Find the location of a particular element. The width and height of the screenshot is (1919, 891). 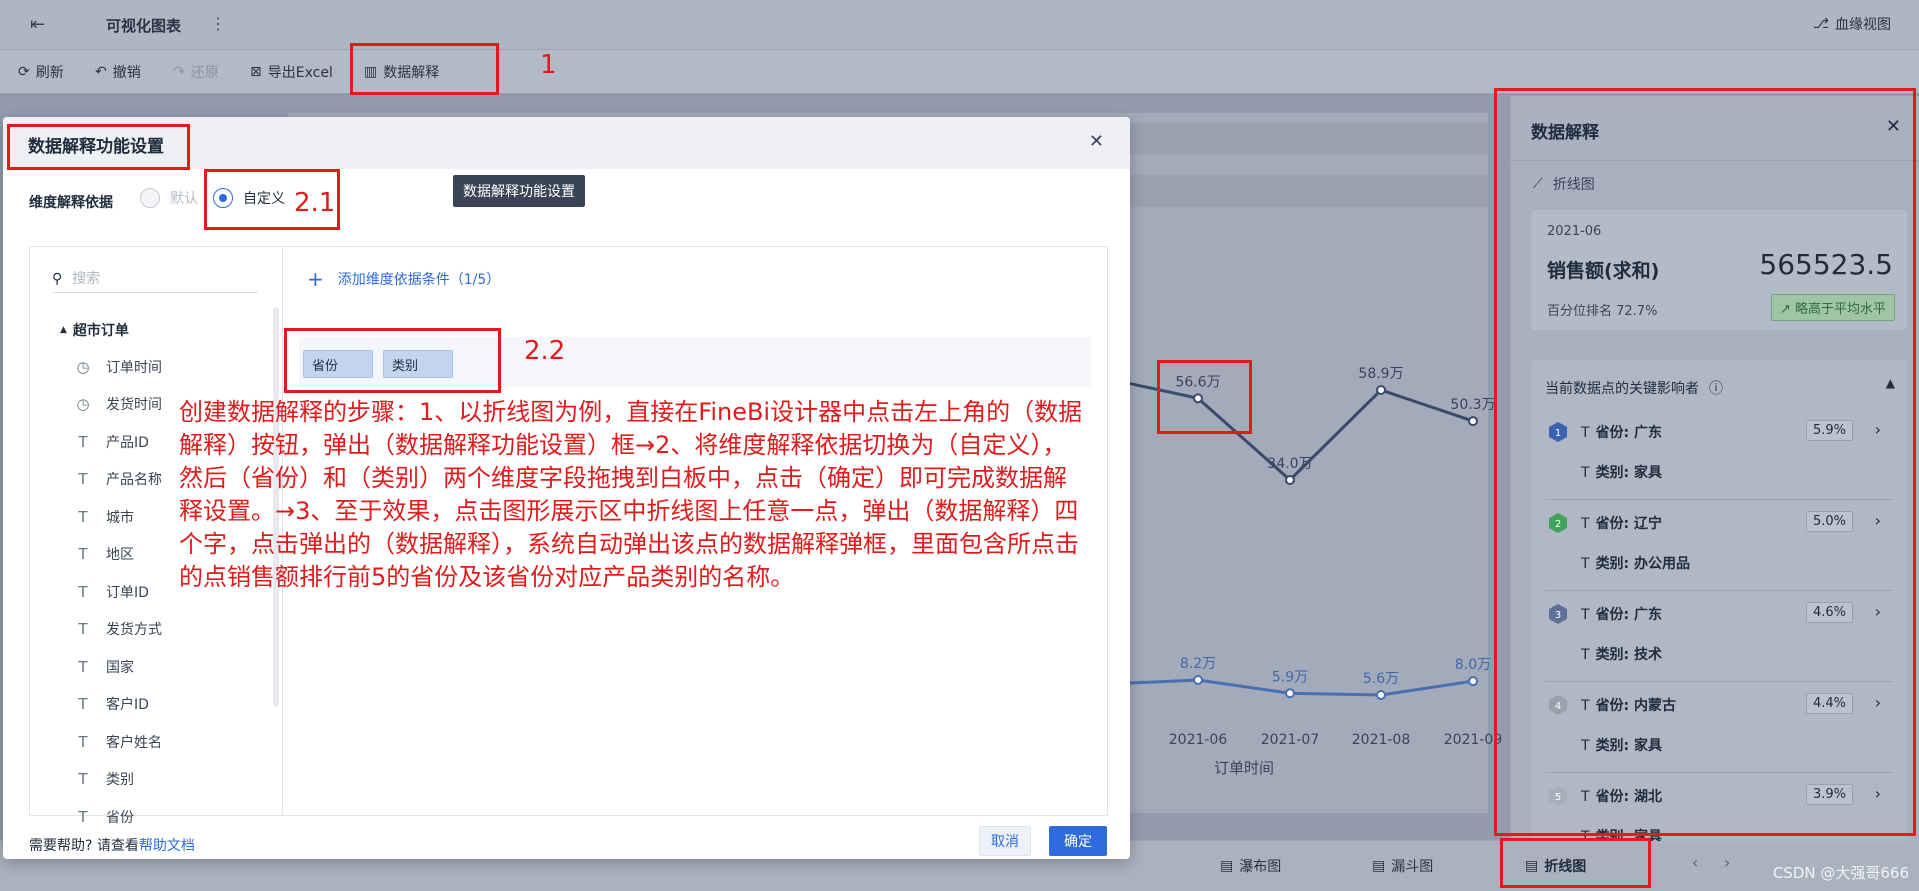

field-item: T 国家 is located at coordinates (174, 667).